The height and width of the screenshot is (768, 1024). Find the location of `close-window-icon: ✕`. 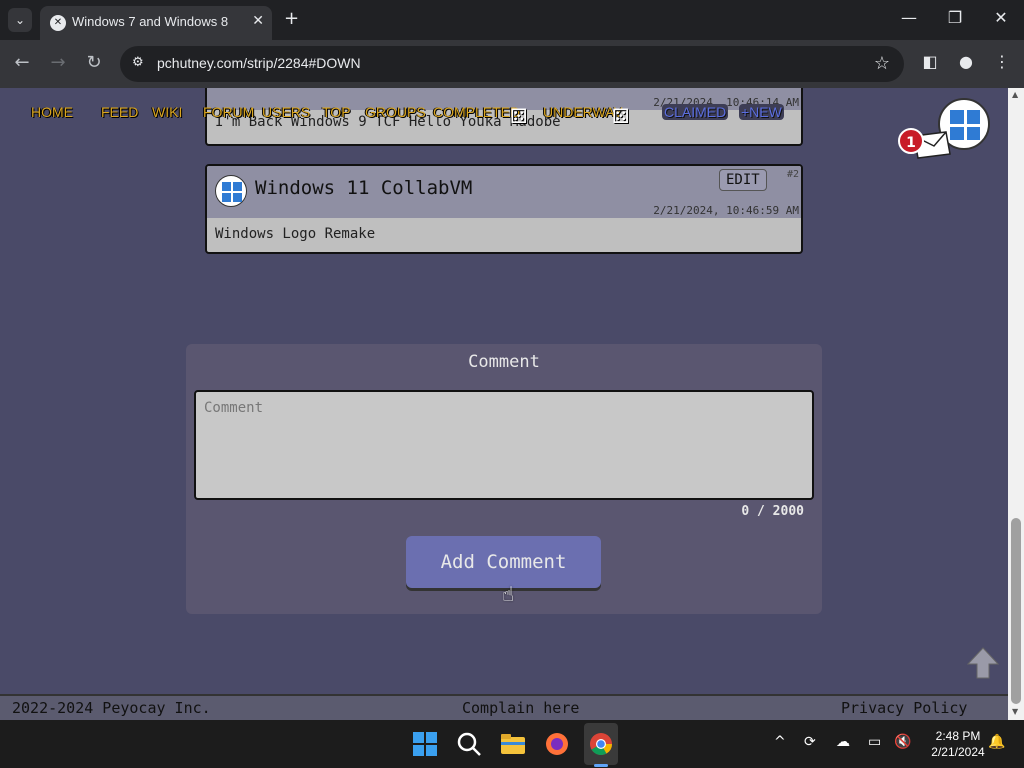

close-window-icon: ✕ is located at coordinates (1001, 17).